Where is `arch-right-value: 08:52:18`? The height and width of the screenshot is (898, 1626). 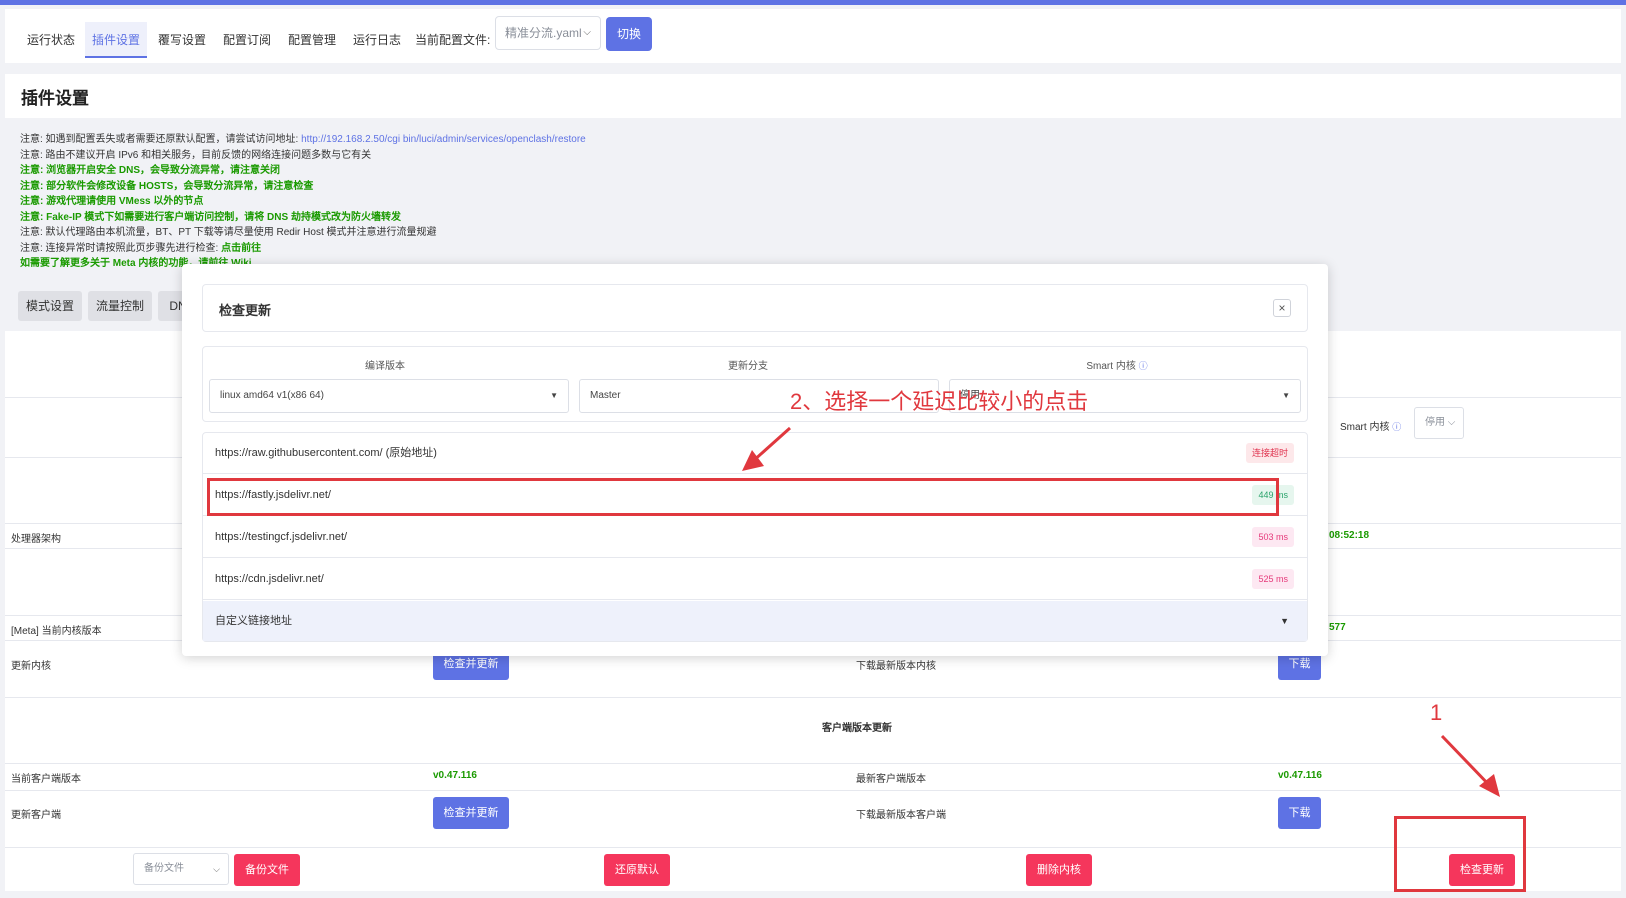 arch-right-value: 08:52:18 is located at coordinates (1349, 535).